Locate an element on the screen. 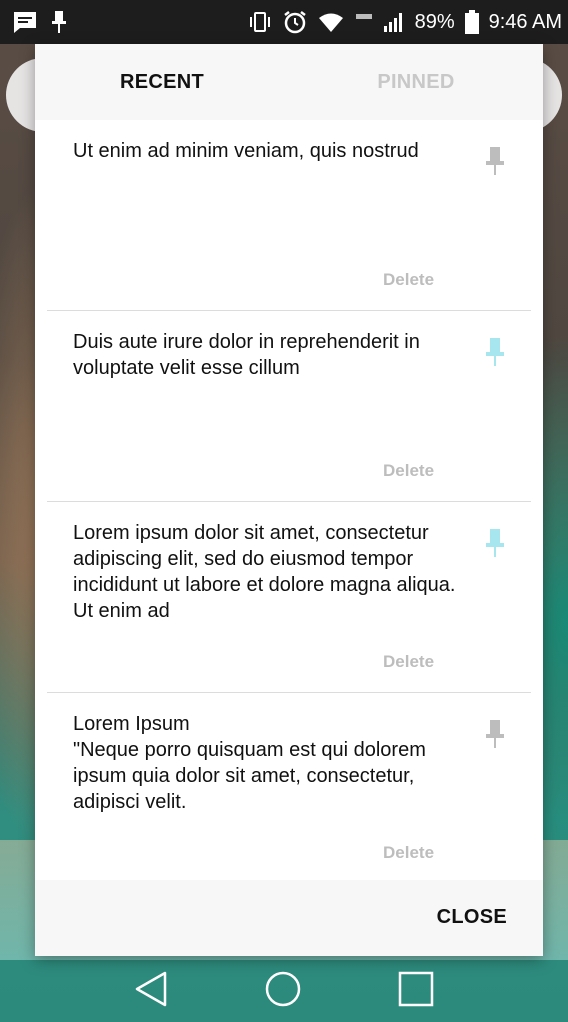 The width and height of the screenshot is (568, 1022). back-icon is located at coordinates (151, 989).